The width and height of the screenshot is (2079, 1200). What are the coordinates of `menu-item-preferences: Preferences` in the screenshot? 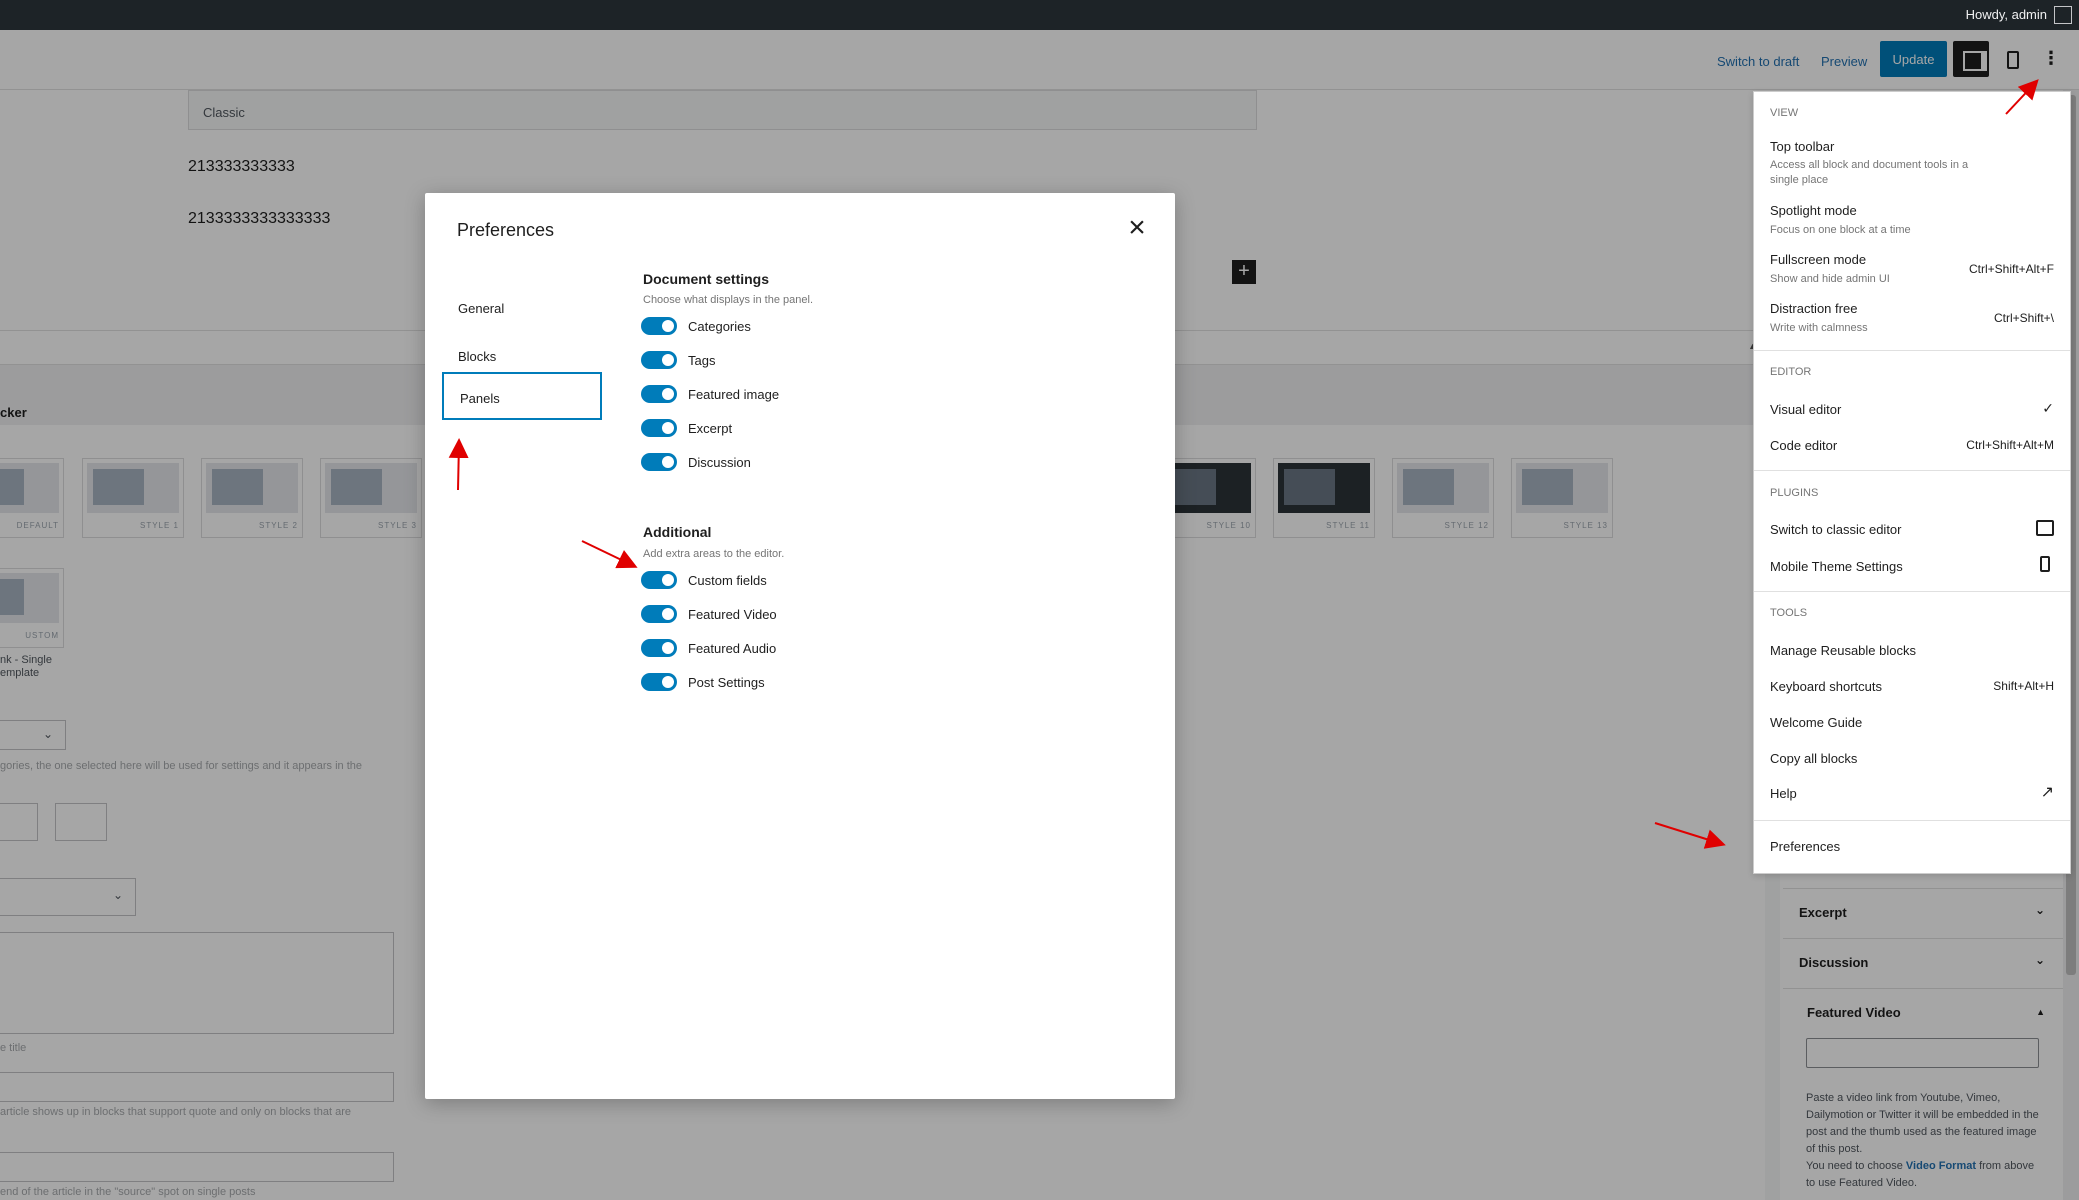 It's located at (1805, 846).